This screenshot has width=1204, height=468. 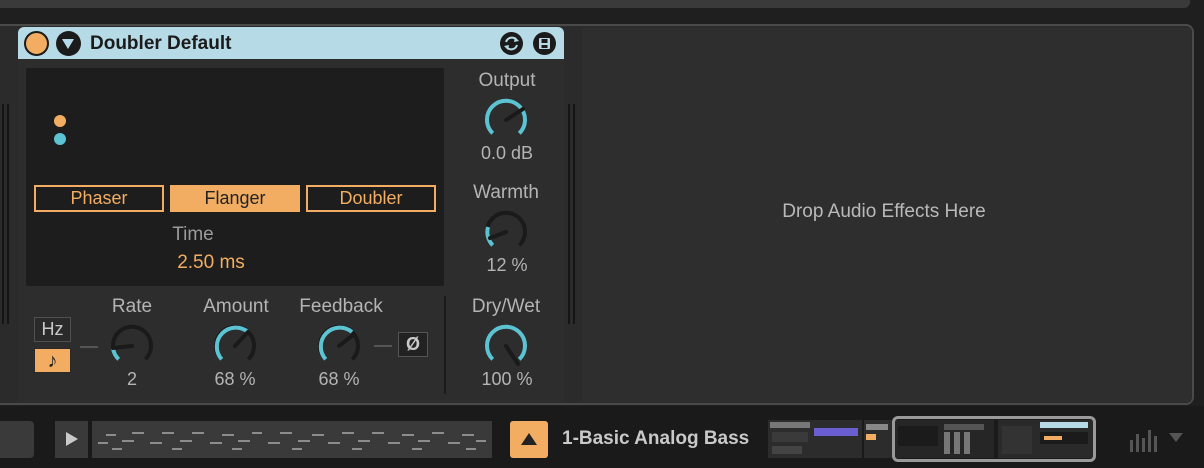 What do you see at coordinates (235, 346) in the screenshot?
I see `amount-knob` at bounding box center [235, 346].